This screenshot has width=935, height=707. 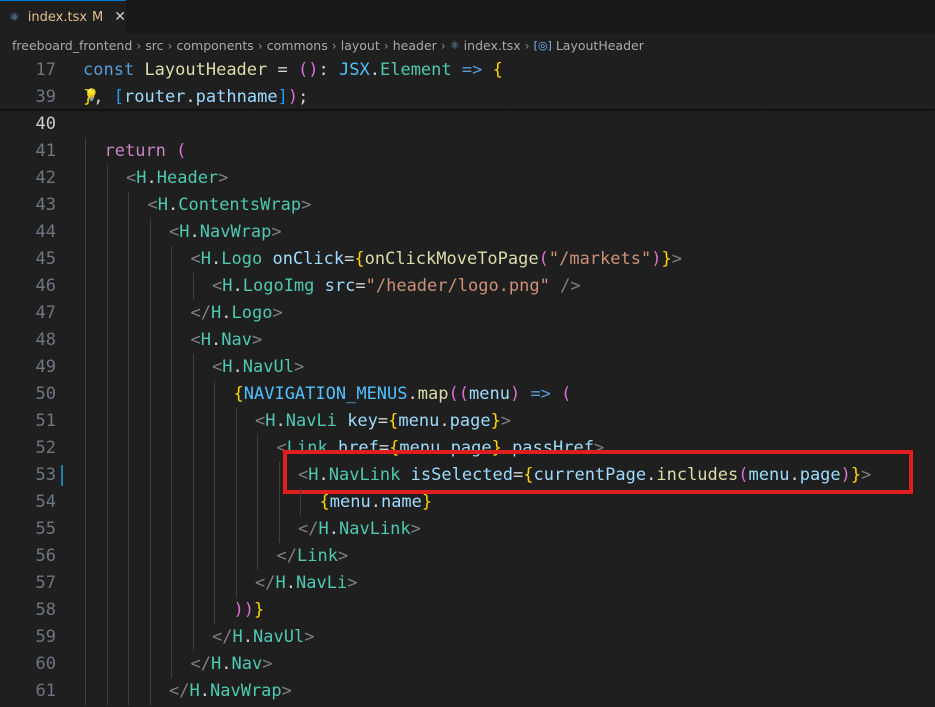 I want to click on line-number: 51, so click(x=45, y=421).